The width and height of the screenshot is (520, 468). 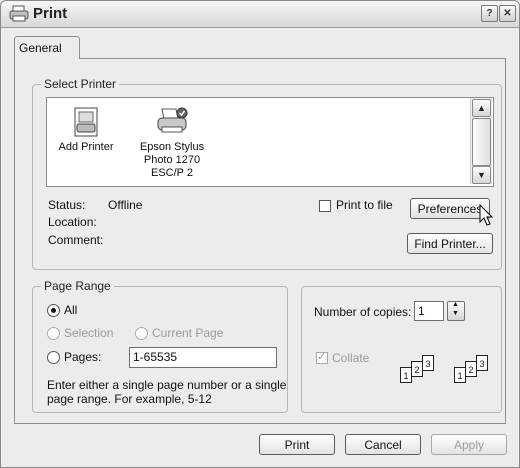 I want to click on title-bar: Print ? ✕, so click(x=260, y=14).